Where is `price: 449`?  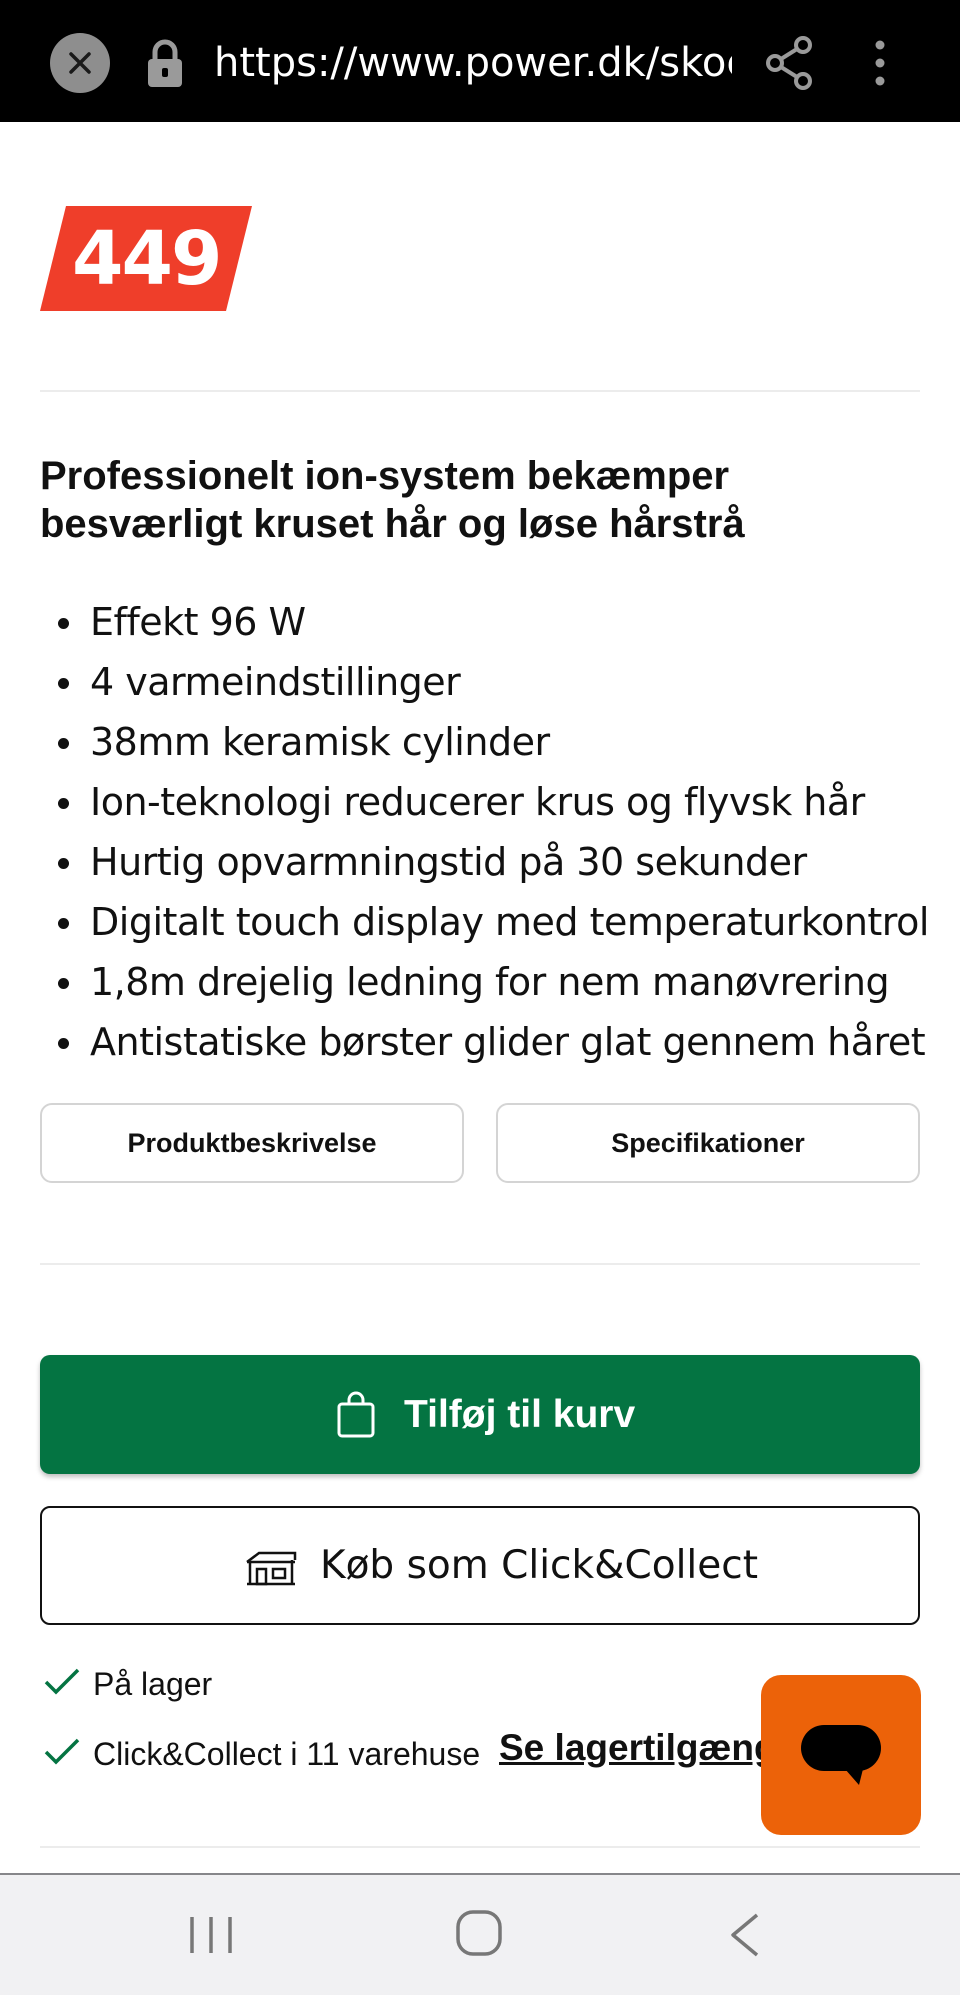
price: 449 is located at coordinates (147, 259).